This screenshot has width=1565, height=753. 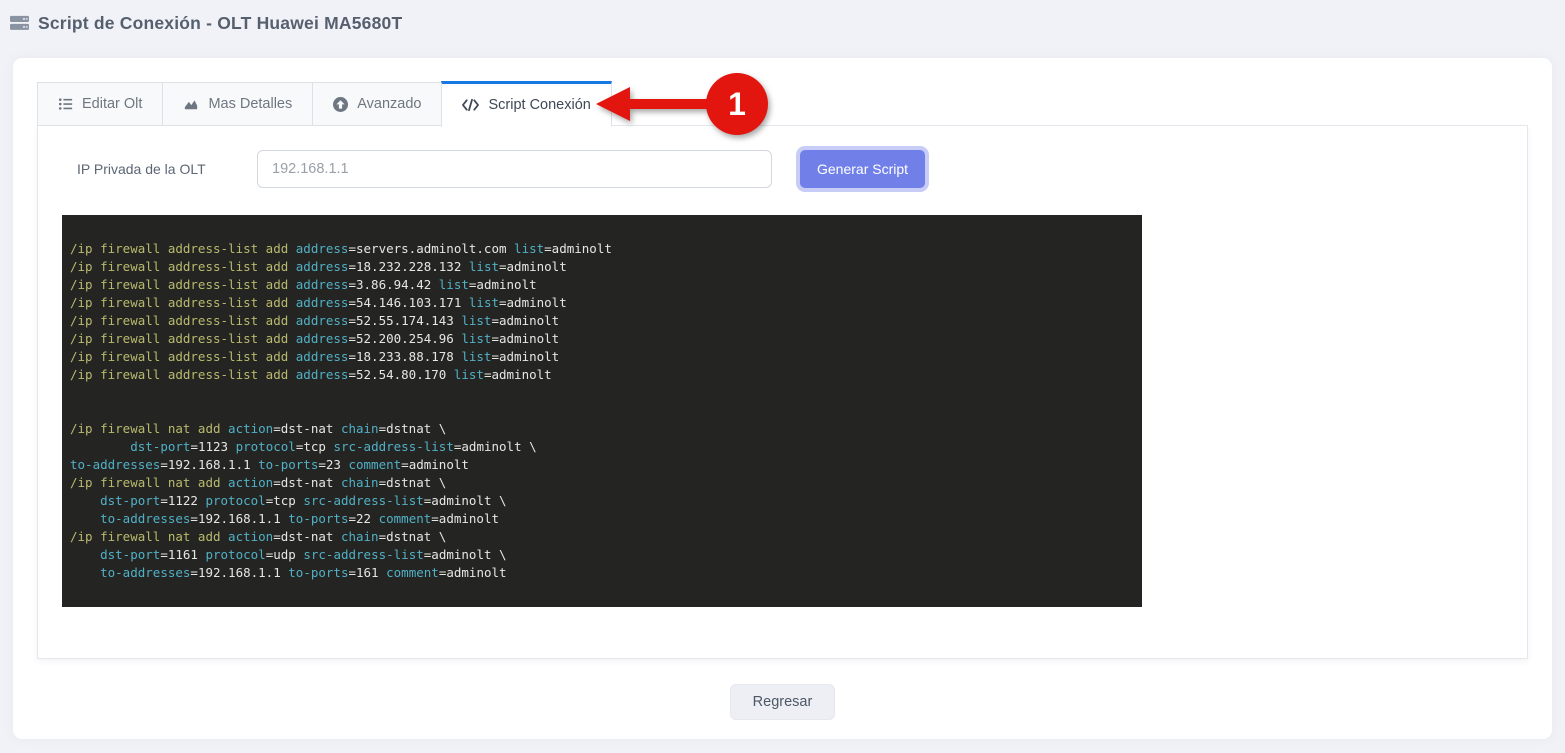 What do you see at coordinates (341, 104) in the screenshot?
I see `arrow-up-circle-icon` at bounding box center [341, 104].